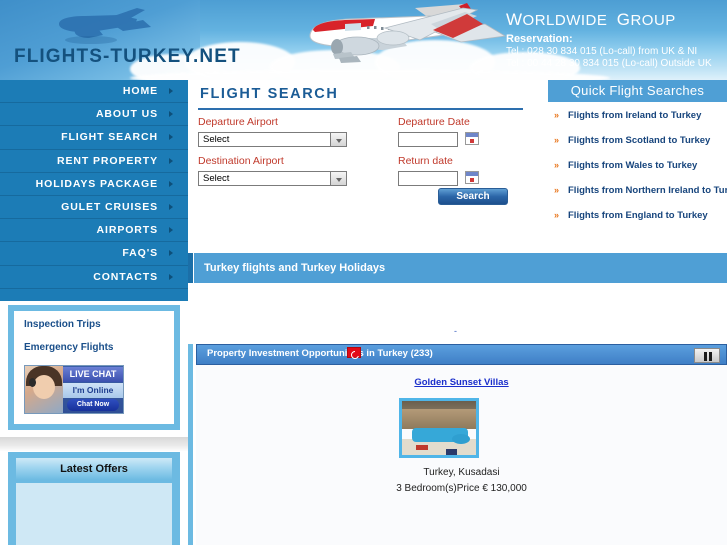 Image resolution: width=727 pixels, height=545 pixels. I want to click on brand-g-letter: G, so click(623, 19).